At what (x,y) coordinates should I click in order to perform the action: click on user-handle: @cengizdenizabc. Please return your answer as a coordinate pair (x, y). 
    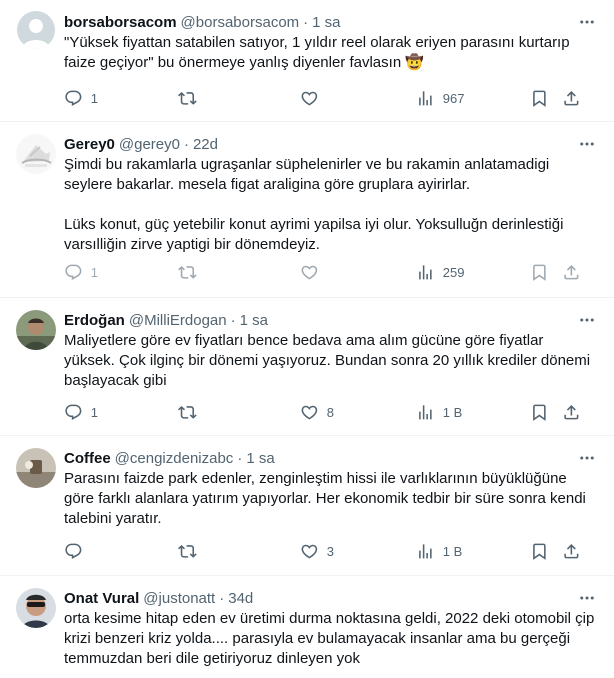
    Looking at the image, I should click on (174, 458).